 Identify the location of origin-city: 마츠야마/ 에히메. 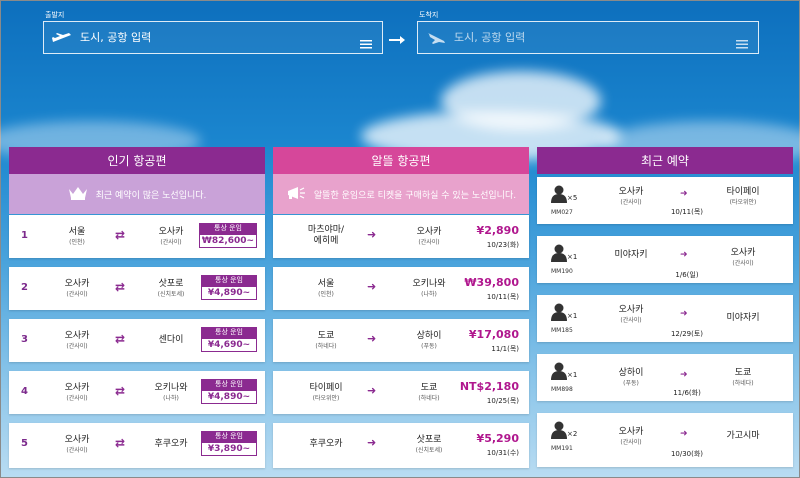
(326, 235).